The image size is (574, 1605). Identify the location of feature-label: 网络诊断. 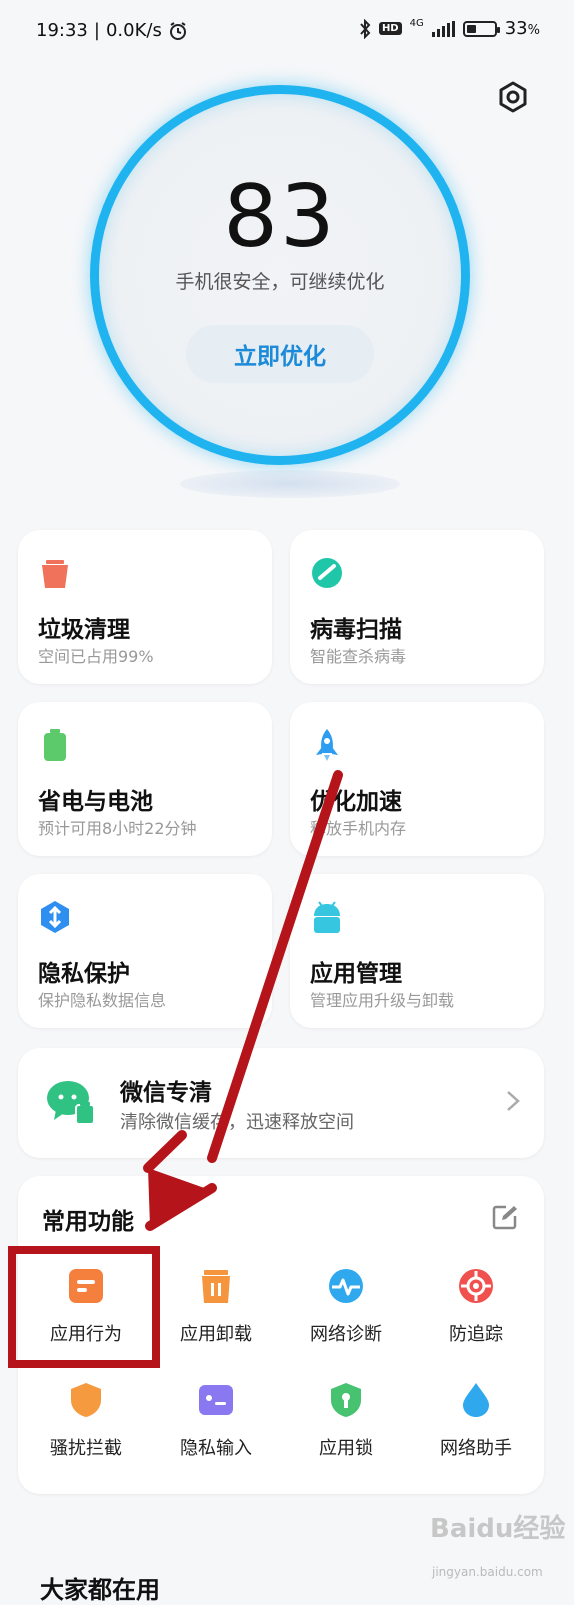
(346, 1334).